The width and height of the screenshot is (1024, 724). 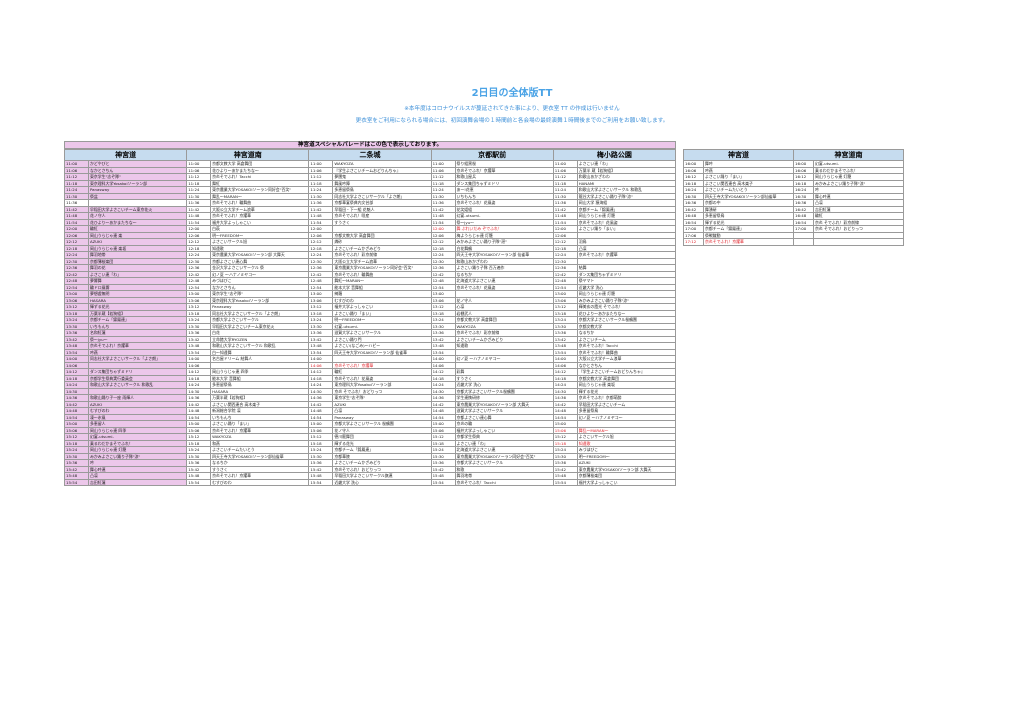 What do you see at coordinates (848, 155) in the screenshot?
I see `evening-header-jingumichi-minami: 神宮道南` at bounding box center [848, 155].